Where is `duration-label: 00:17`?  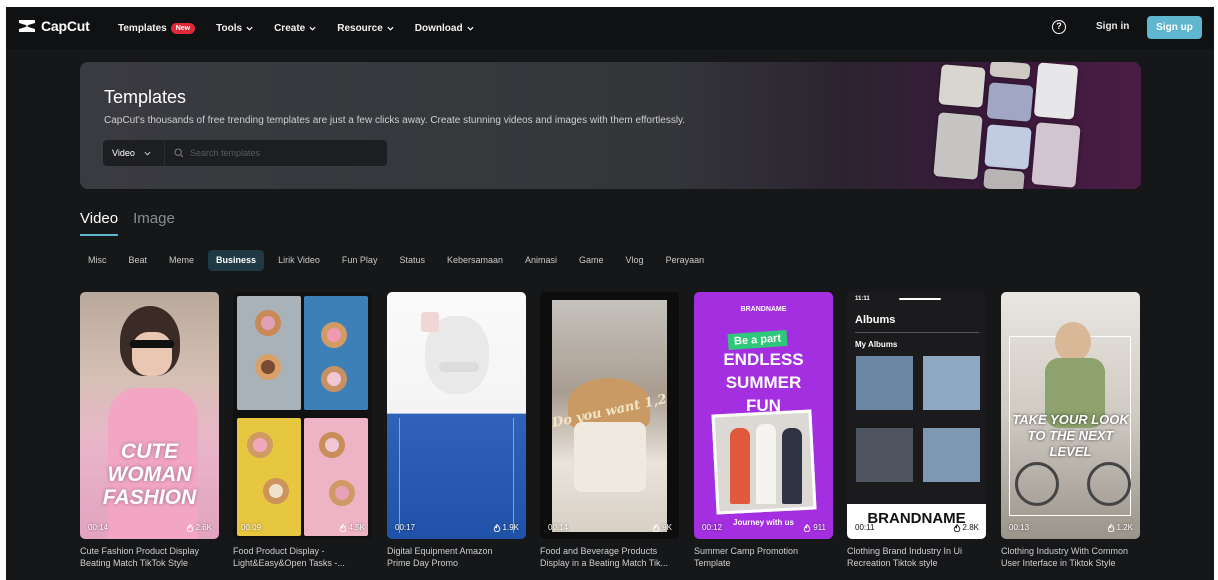
duration-label: 00:17 is located at coordinates (405, 527).